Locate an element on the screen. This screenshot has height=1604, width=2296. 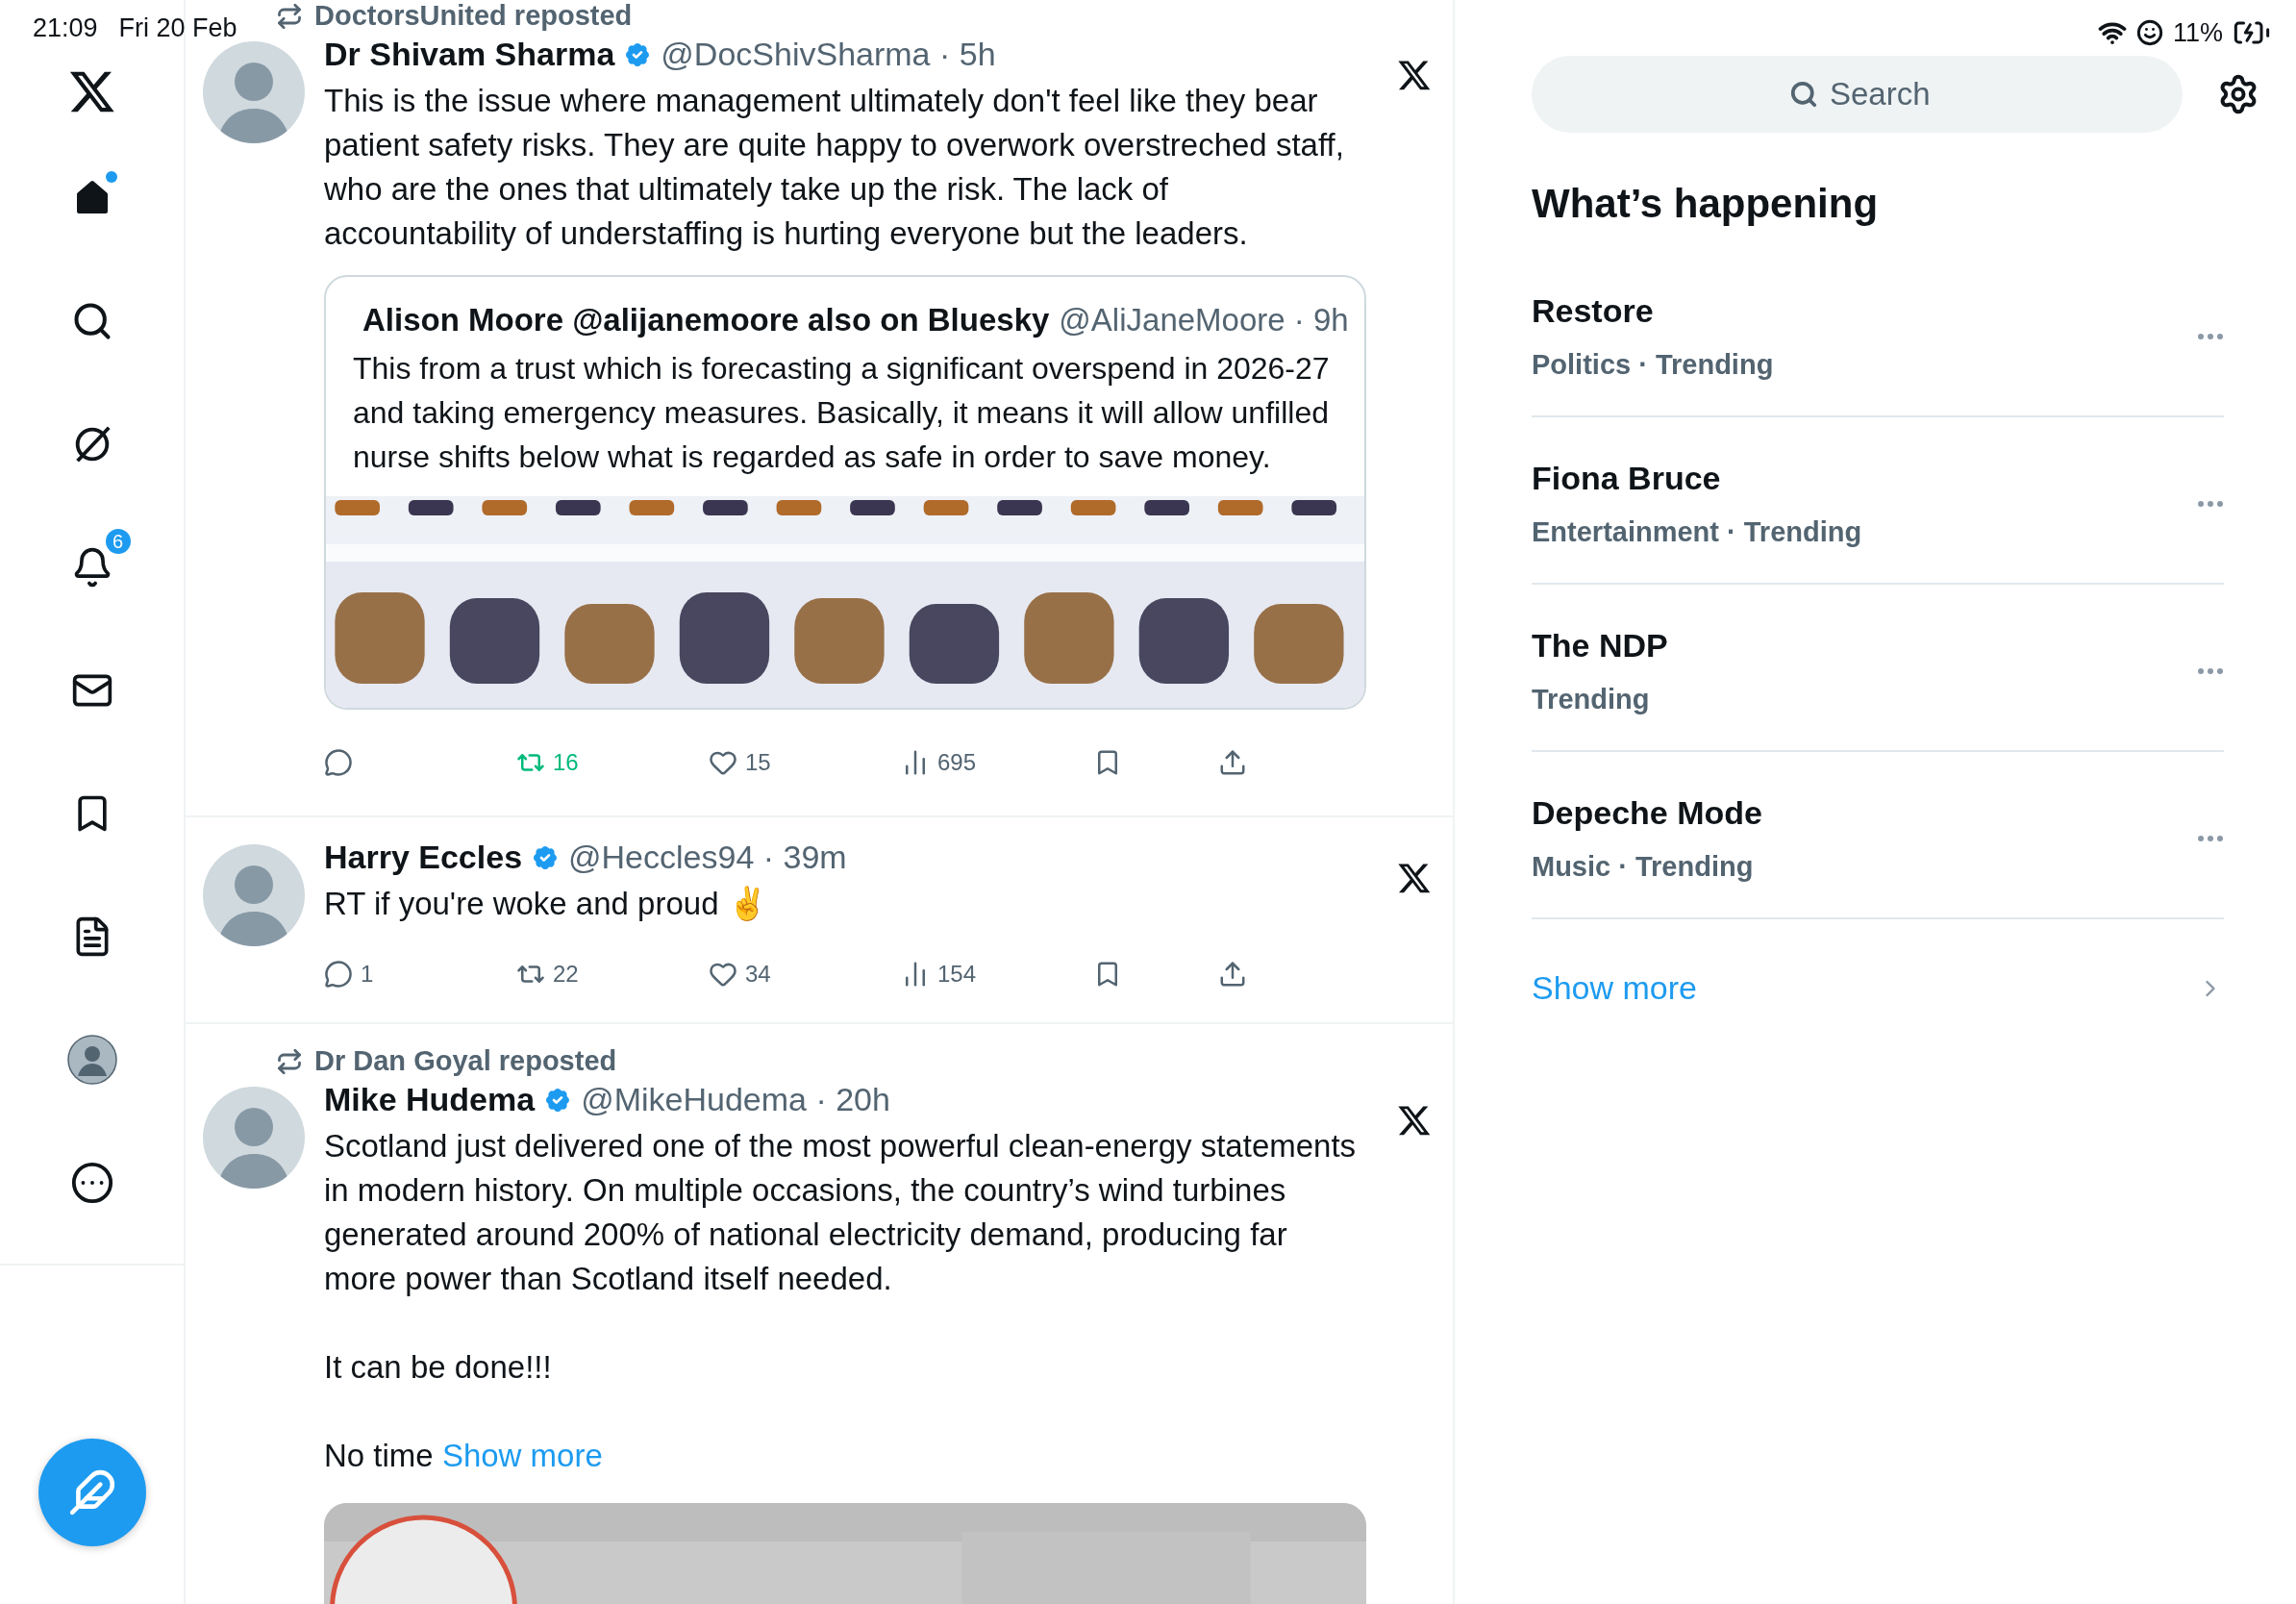
like-button: 34 is located at coordinates (805, 974).